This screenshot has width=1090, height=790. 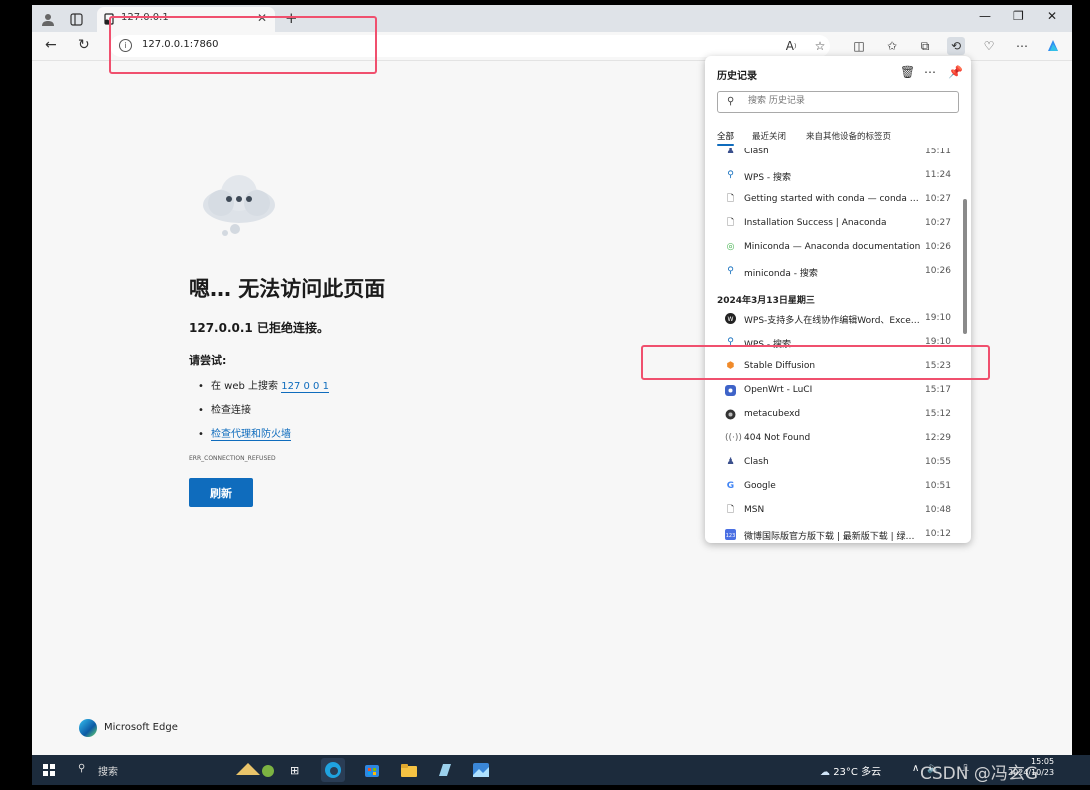 What do you see at coordinates (768, 178) in the screenshot?
I see `history-item-title: WPS - 搜索` at bounding box center [768, 178].